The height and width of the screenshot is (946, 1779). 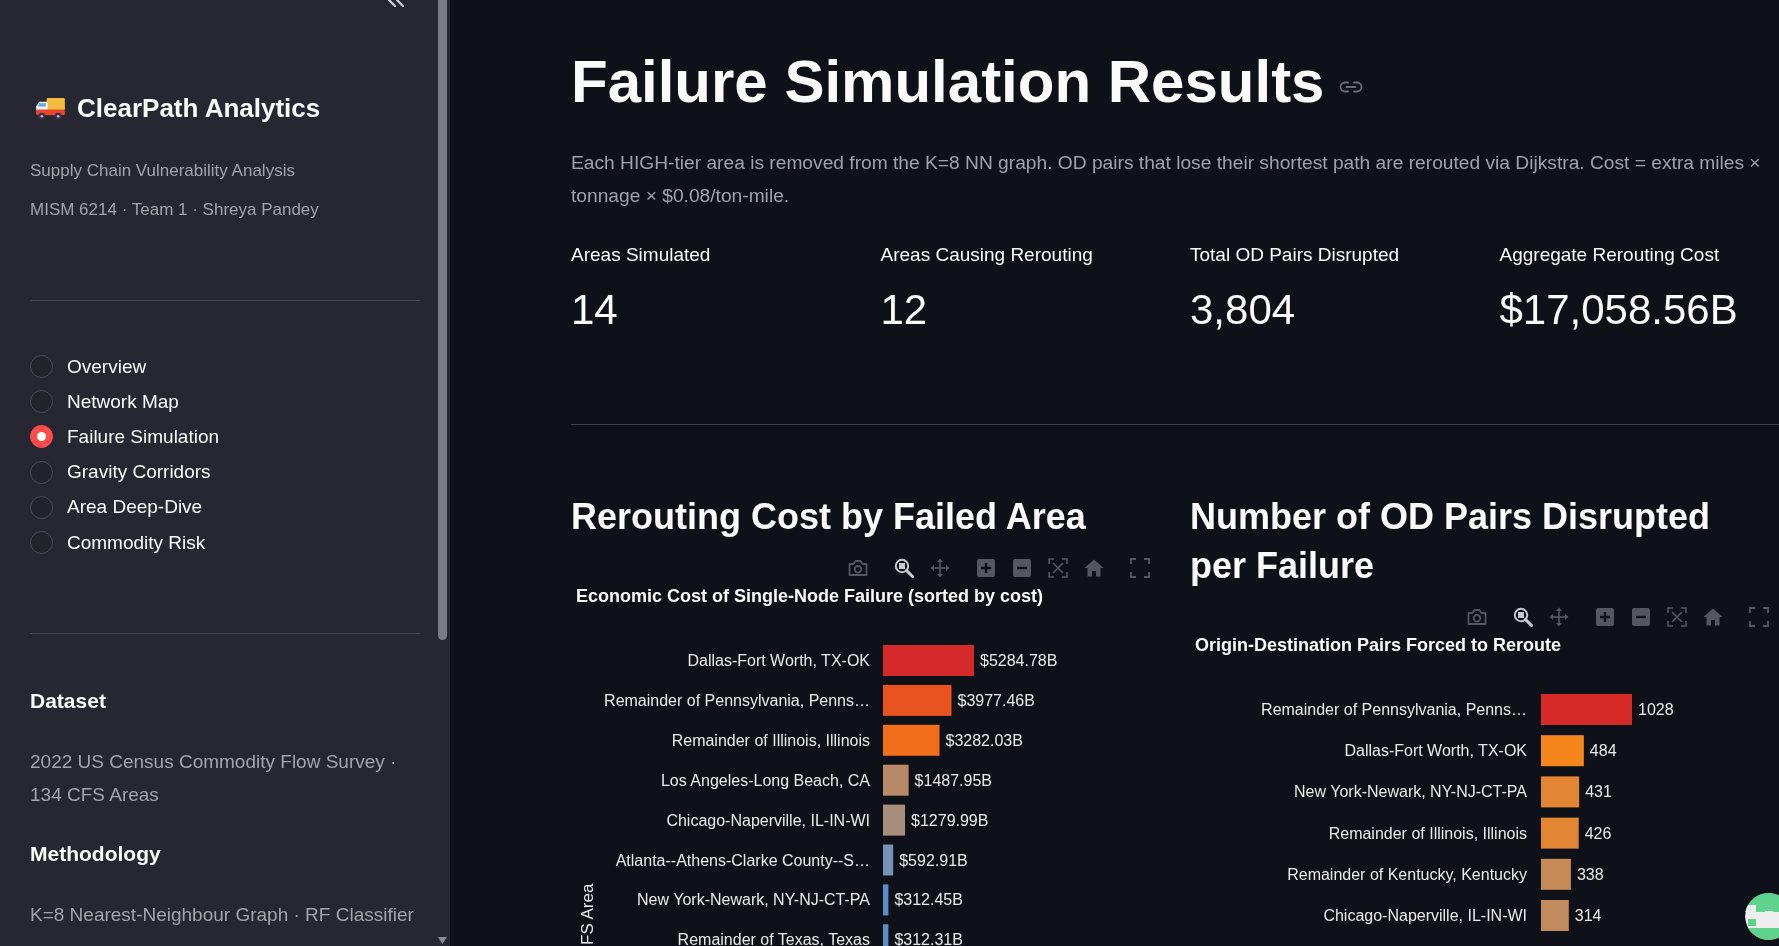 I want to click on link-icon, so click(x=1350, y=87).